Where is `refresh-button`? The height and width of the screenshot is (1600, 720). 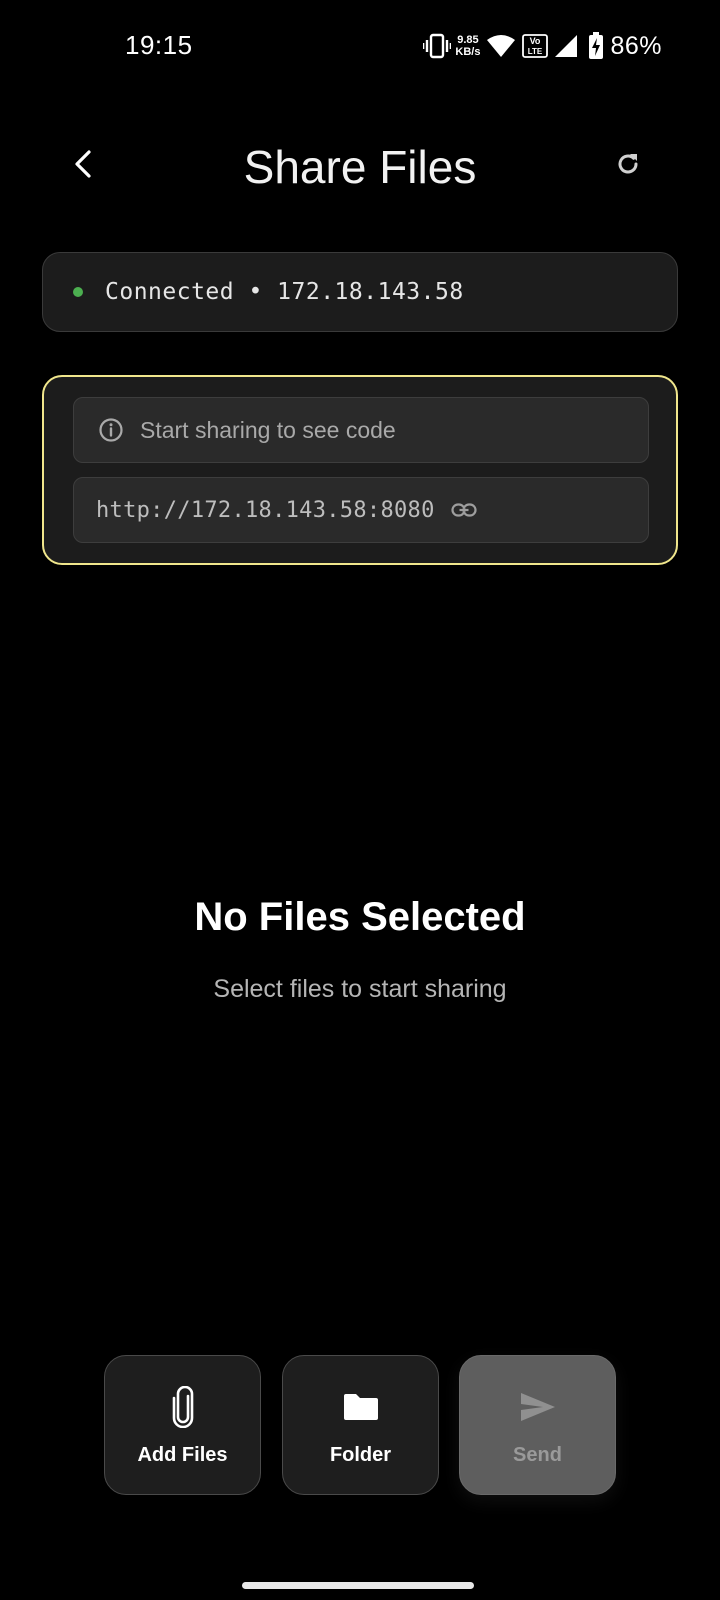
refresh-button is located at coordinates (628, 166).